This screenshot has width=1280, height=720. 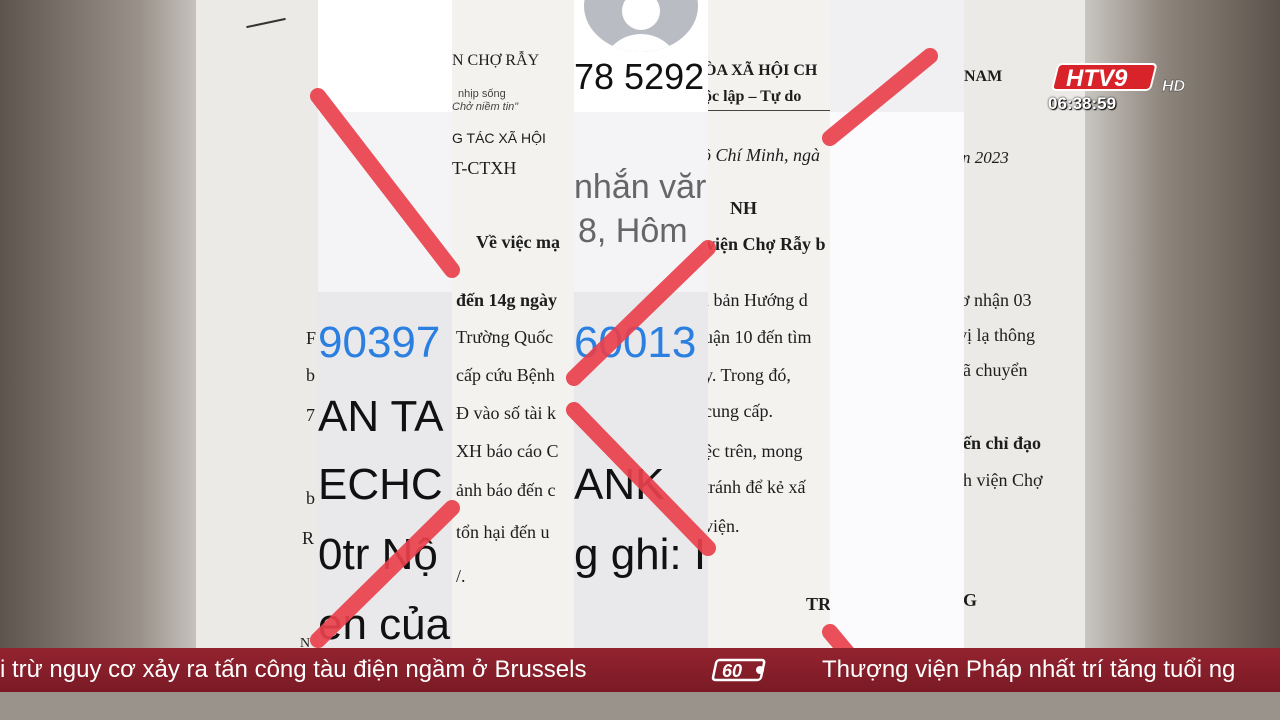 I want to click on doc-line: nh viện Chợ, so click(x=1003, y=480).